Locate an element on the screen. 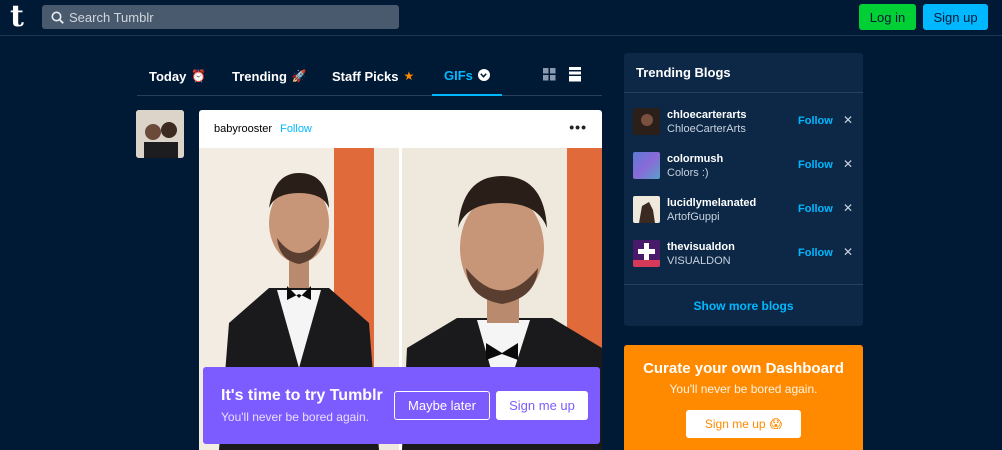 The image size is (1002, 450). top-bar: t Log in Sign up is located at coordinates (501, 18).